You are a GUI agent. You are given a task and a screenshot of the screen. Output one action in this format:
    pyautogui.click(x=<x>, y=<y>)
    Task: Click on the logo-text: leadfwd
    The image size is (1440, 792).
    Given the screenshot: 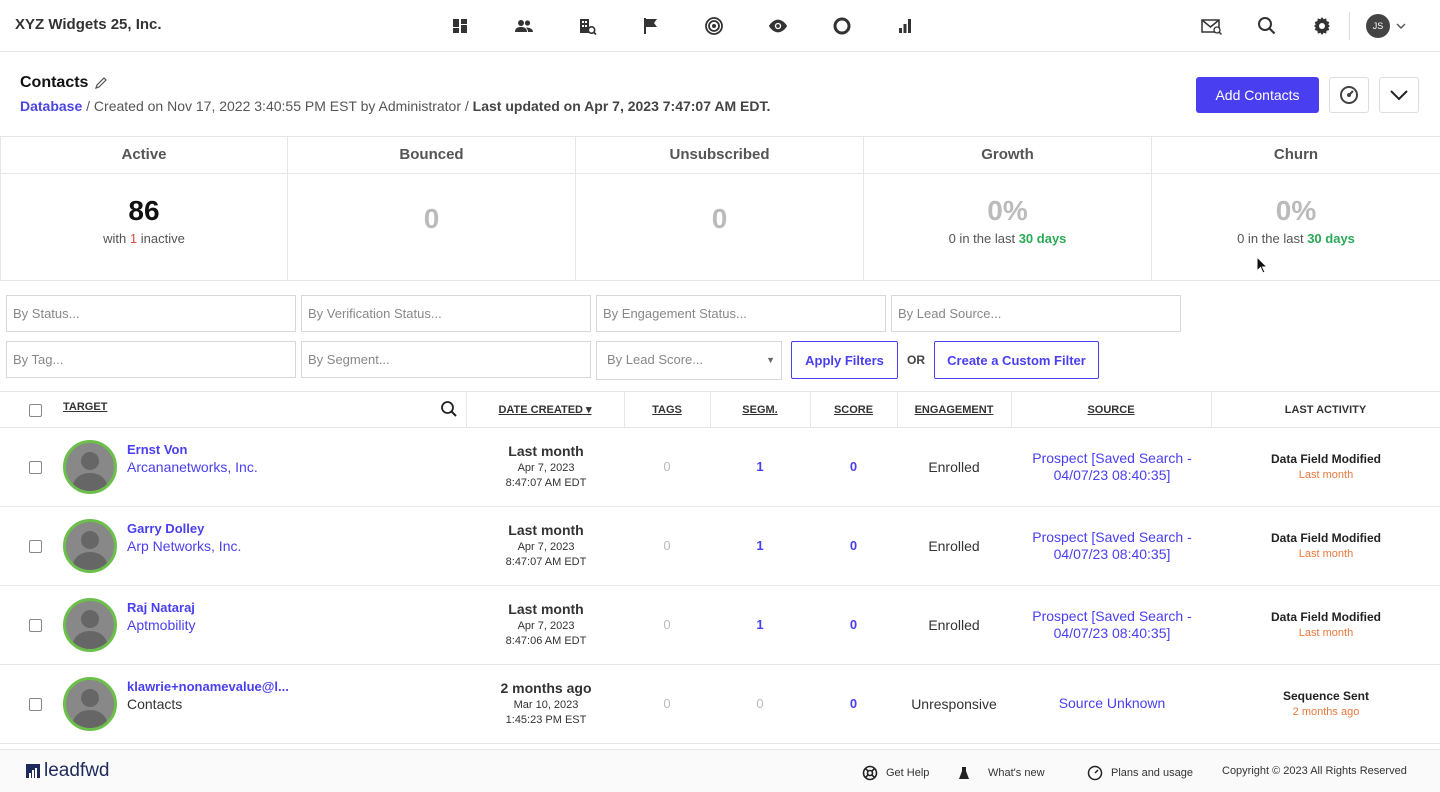 What is the action you would take?
    pyautogui.click(x=77, y=770)
    